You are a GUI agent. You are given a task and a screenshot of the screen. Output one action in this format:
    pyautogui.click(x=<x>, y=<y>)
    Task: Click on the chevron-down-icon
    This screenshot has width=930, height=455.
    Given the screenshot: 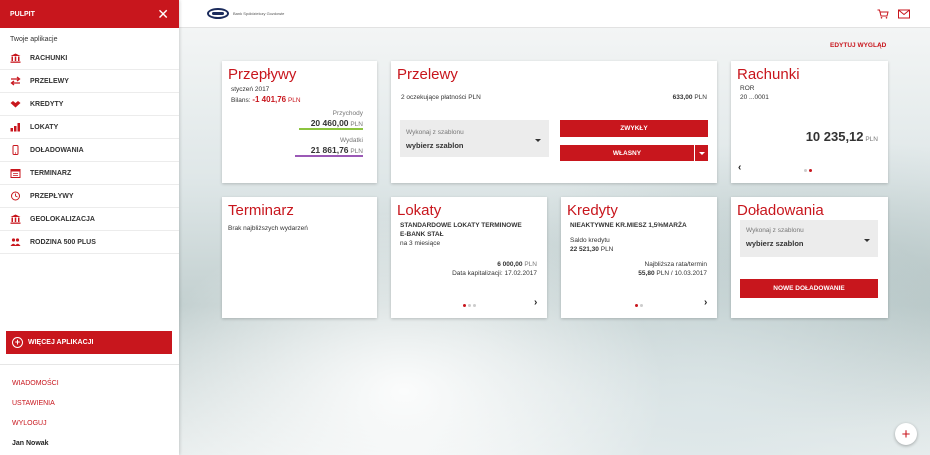 What is the action you would take?
    pyautogui.click(x=538, y=140)
    